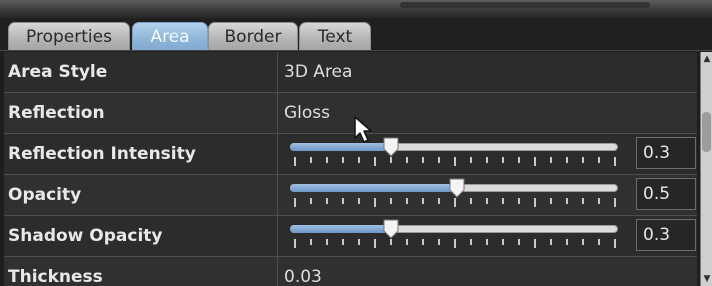  I want to click on area-style-label: Area Style, so click(58, 72).